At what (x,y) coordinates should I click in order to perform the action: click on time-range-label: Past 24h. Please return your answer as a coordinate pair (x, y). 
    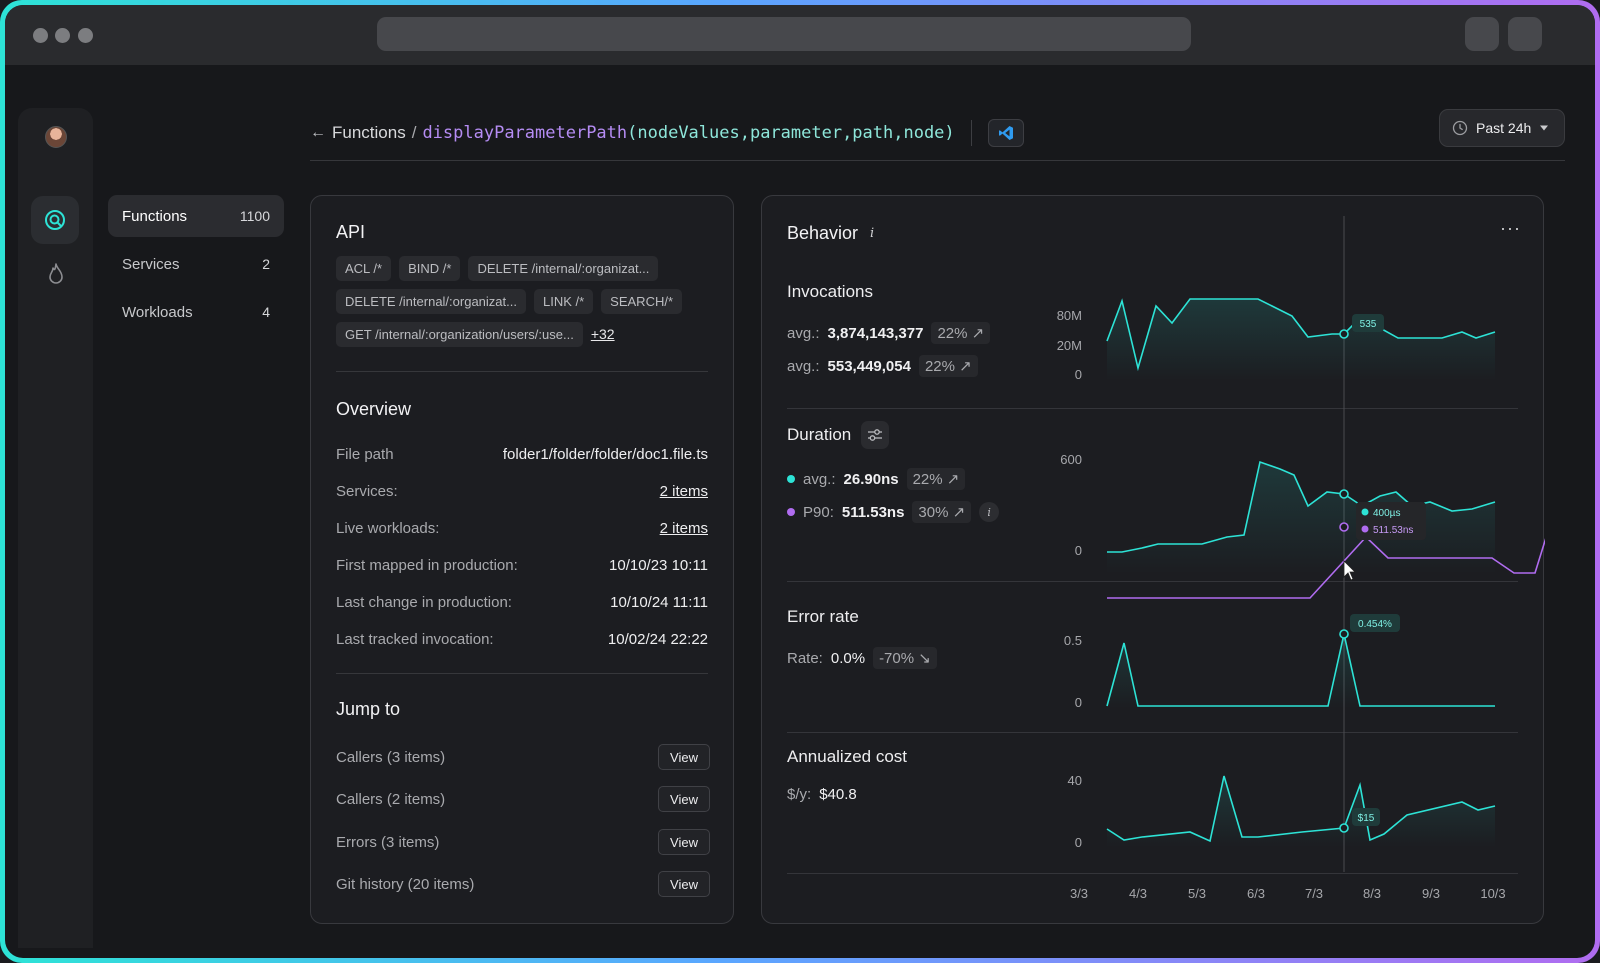
    Looking at the image, I should click on (1504, 128).